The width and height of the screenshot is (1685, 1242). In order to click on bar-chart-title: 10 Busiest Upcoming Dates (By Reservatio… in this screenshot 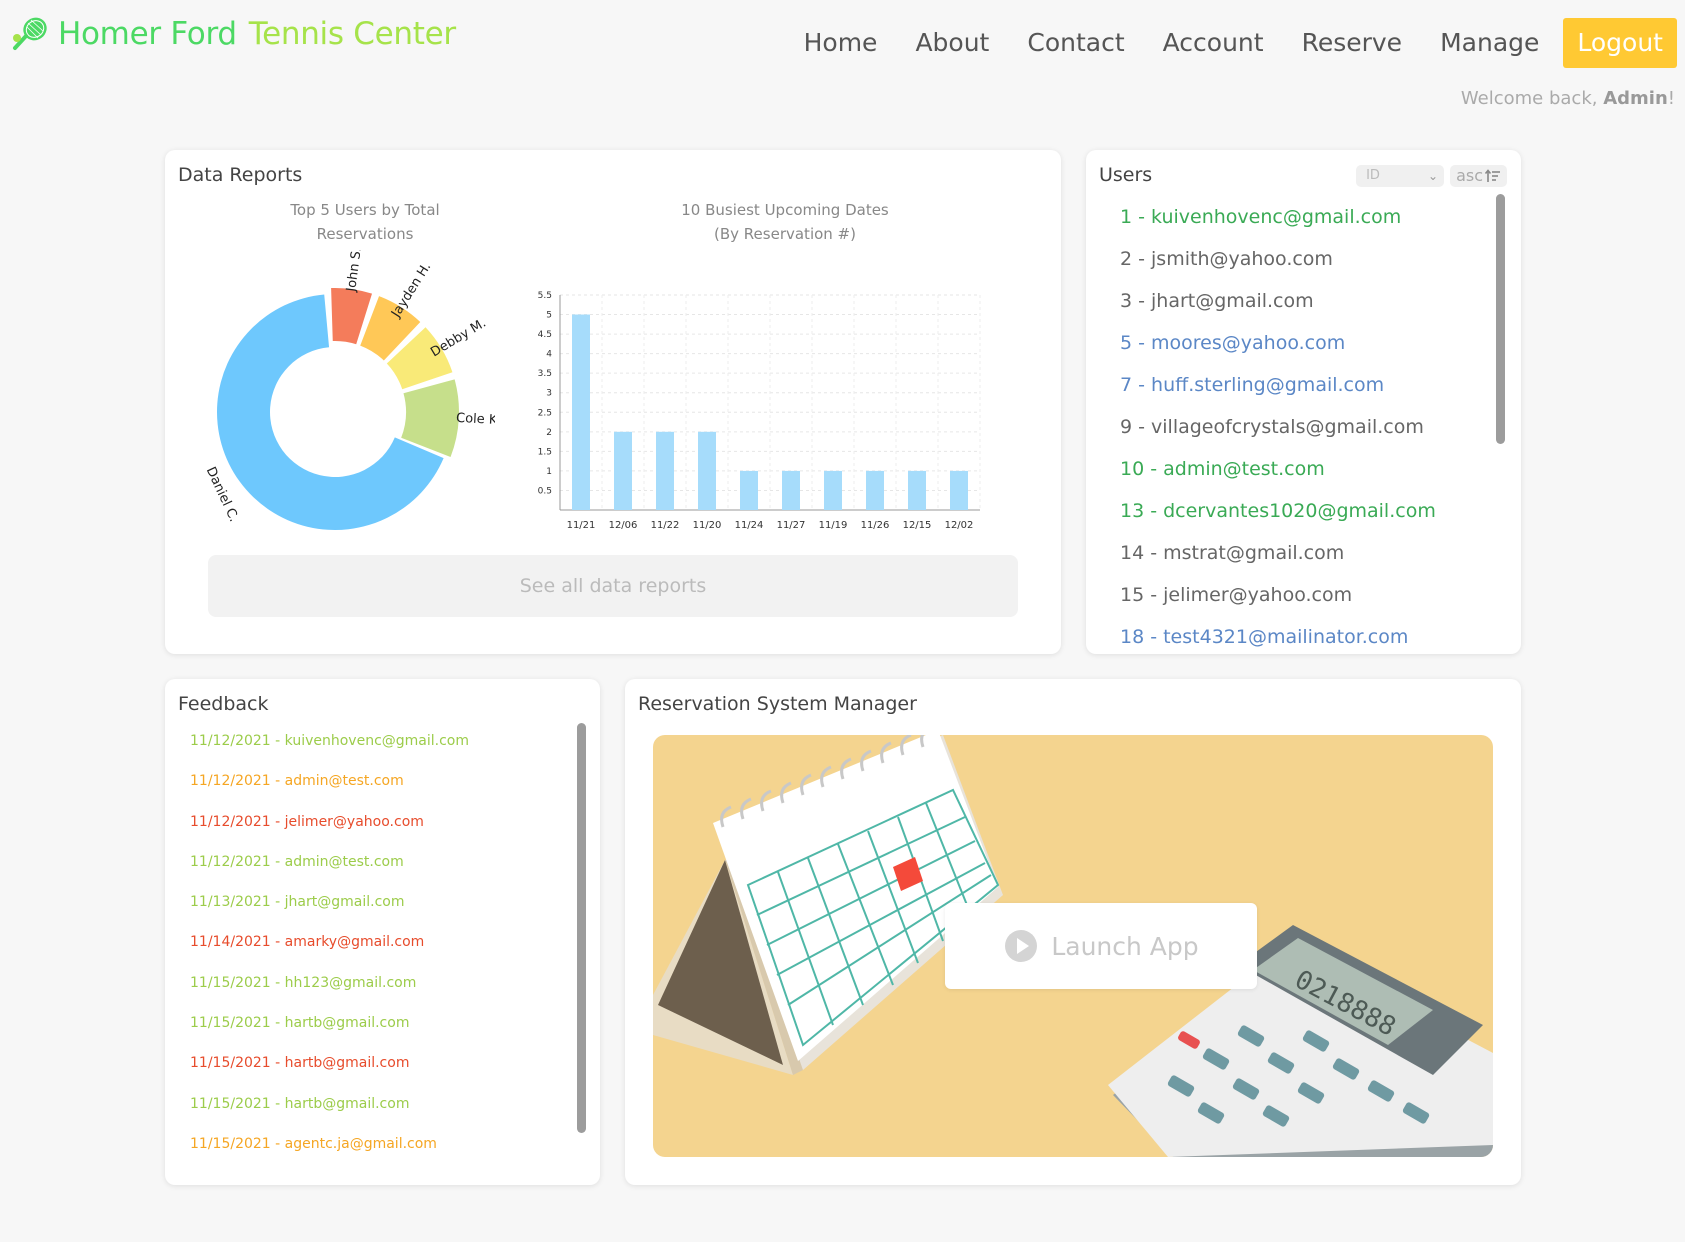, I will do `click(785, 222)`.